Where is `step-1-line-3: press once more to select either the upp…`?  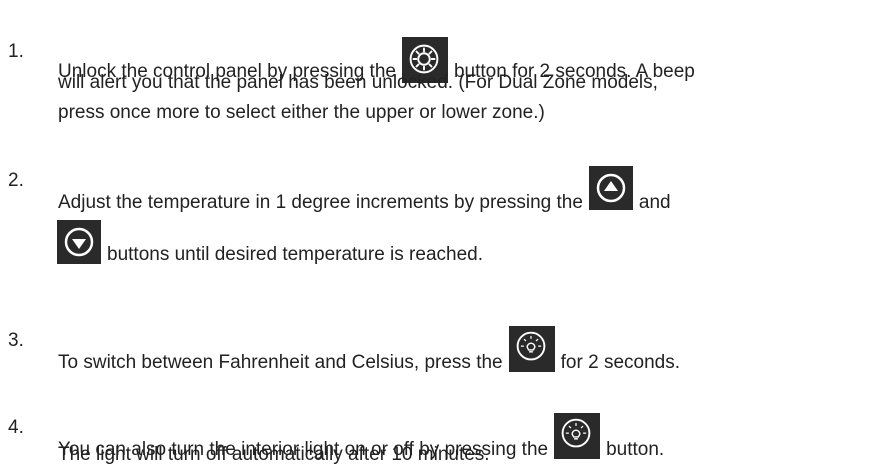
step-1-line-3: press once more to select either the upp… is located at coordinates (301, 112).